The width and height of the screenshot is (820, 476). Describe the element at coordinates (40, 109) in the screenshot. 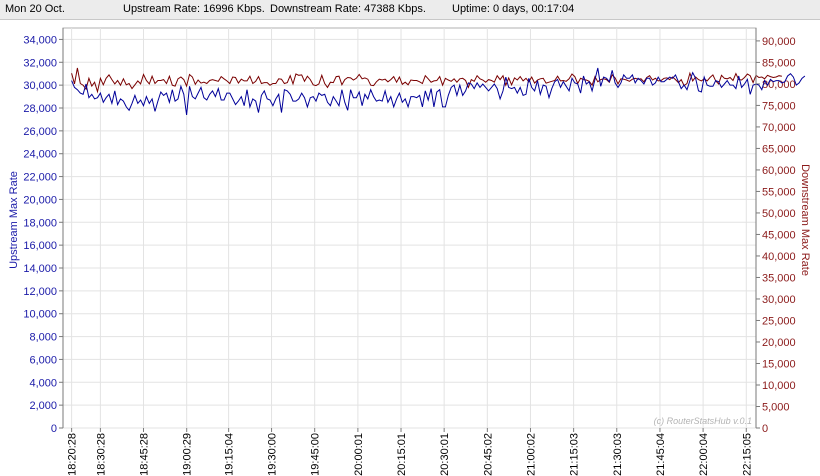

I see `left-tick-label: 28,000` at that location.